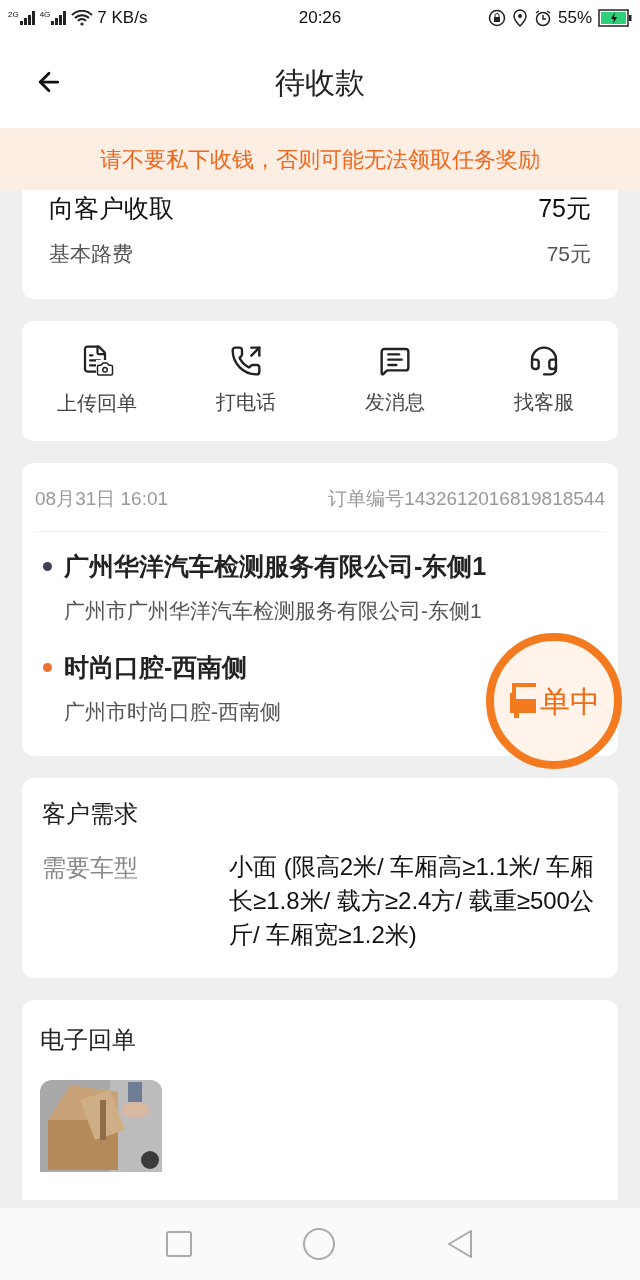 The image size is (640, 1280). I want to click on page-title: 待收款, so click(320, 82).